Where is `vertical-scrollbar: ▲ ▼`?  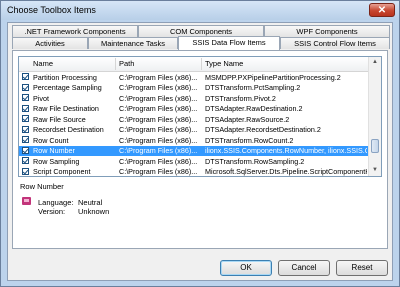 vertical-scrollbar: ▲ ▼ is located at coordinates (374, 116).